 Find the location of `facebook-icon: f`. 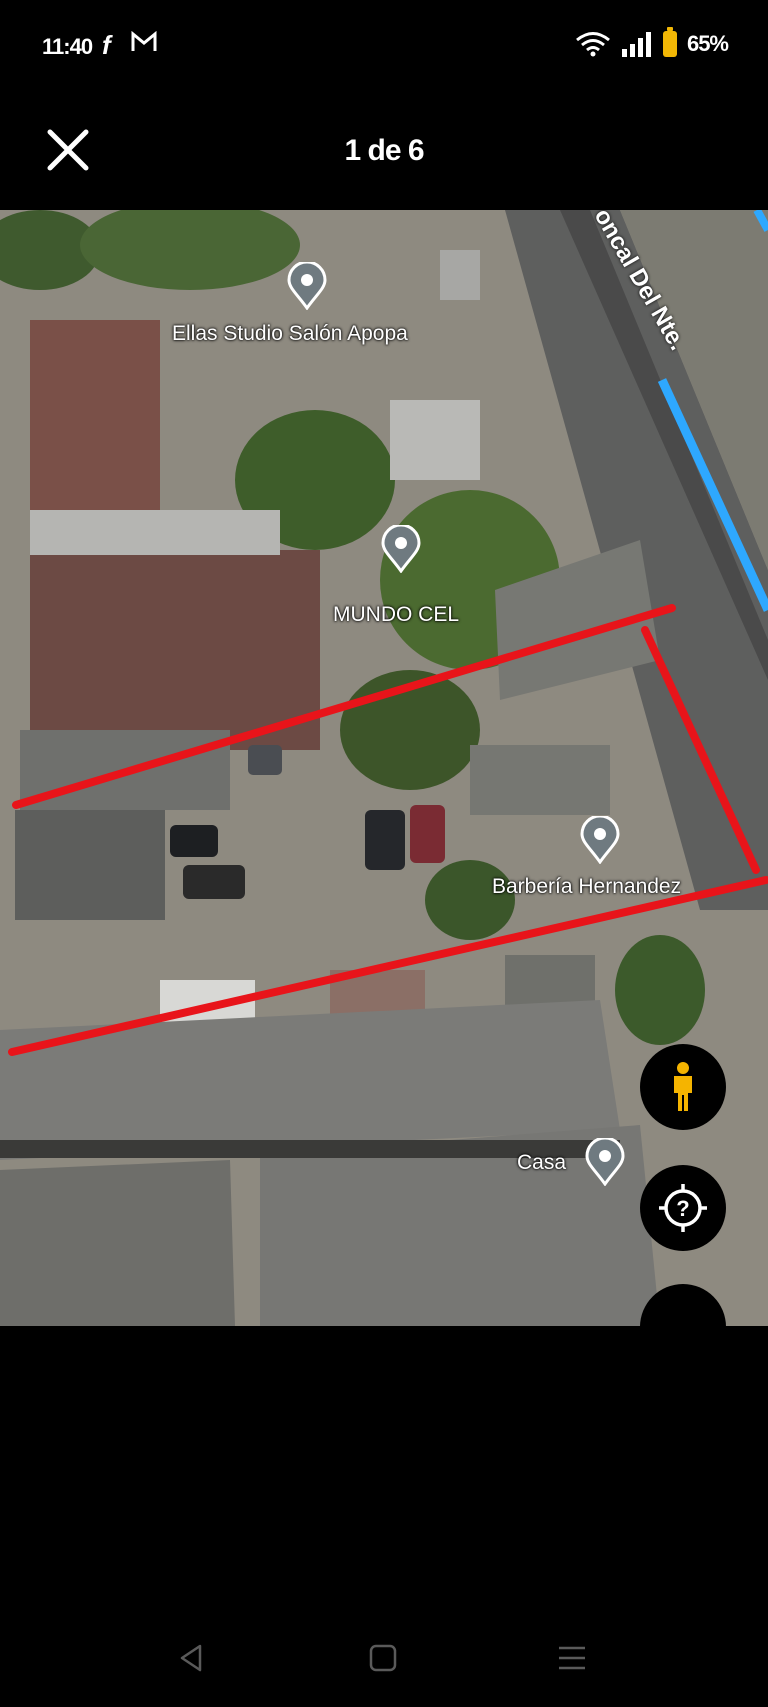

facebook-icon: f is located at coordinates (106, 45).